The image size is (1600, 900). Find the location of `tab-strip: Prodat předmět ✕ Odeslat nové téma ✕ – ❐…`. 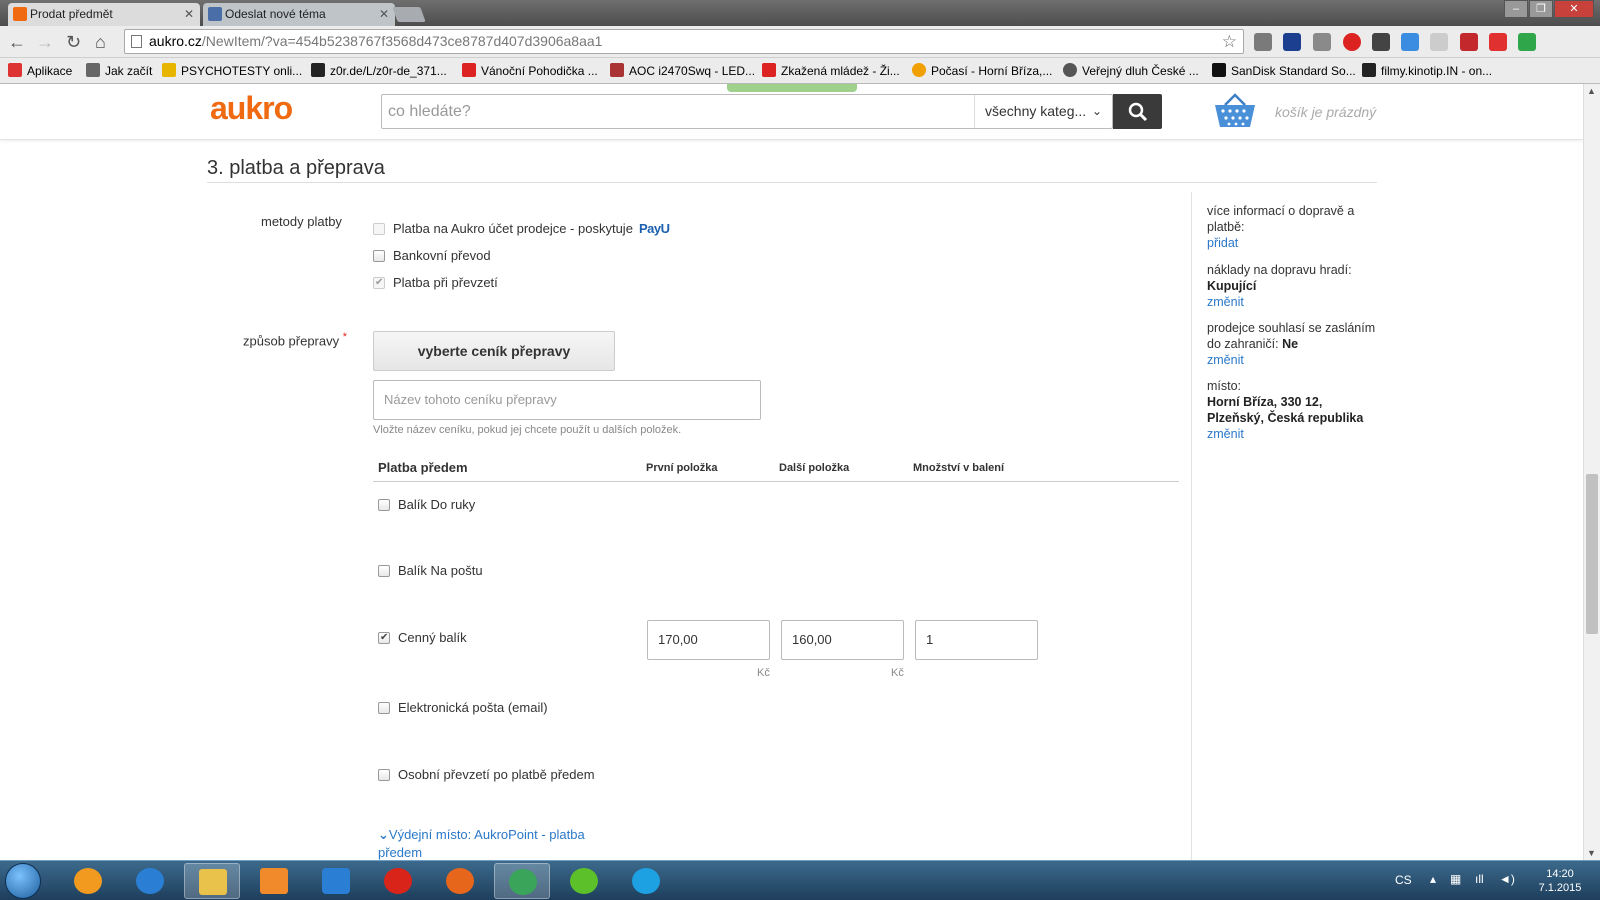

tab-strip: Prodat předmět ✕ Odeslat nové téma ✕ – ❐… is located at coordinates (800, 13).